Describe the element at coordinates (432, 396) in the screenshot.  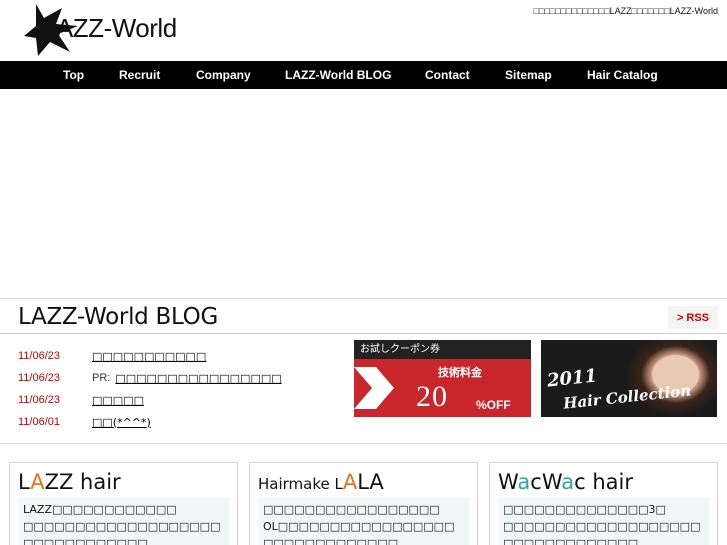
I see `coupon-percent: 20` at that location.